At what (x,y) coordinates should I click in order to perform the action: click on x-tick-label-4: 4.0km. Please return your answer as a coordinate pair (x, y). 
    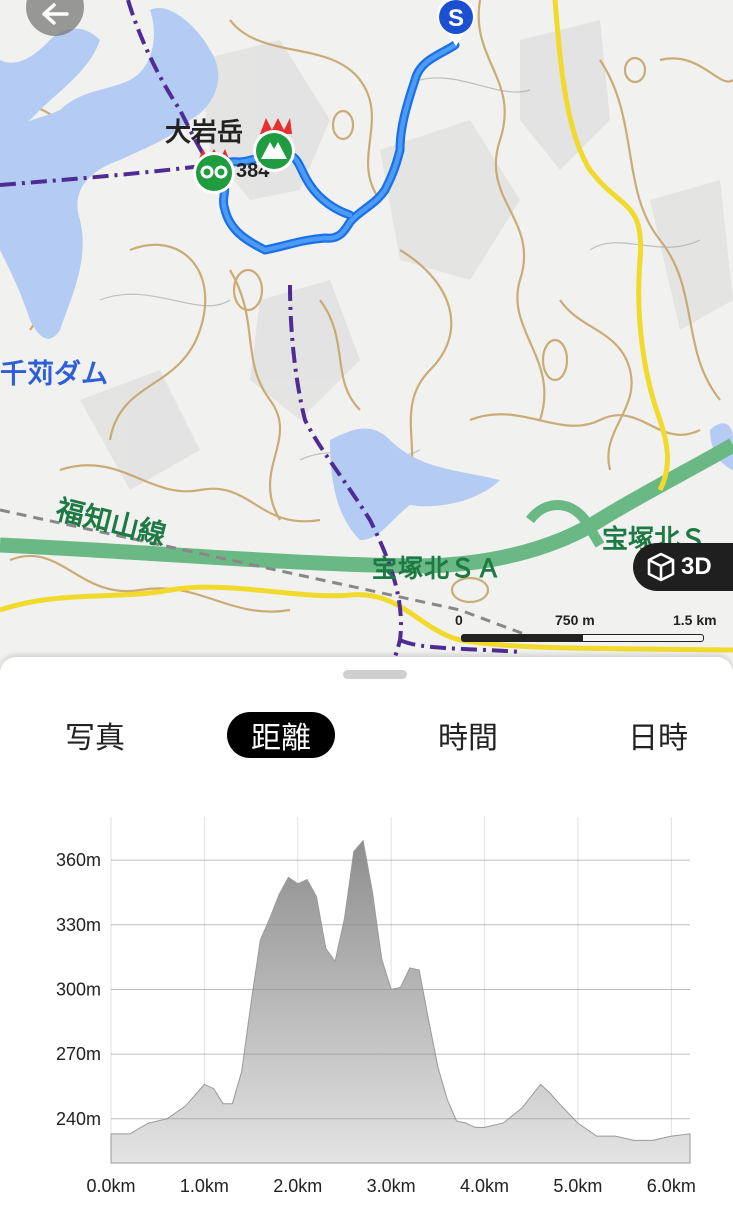
    Looking at the image, I should click on (484, 1186).